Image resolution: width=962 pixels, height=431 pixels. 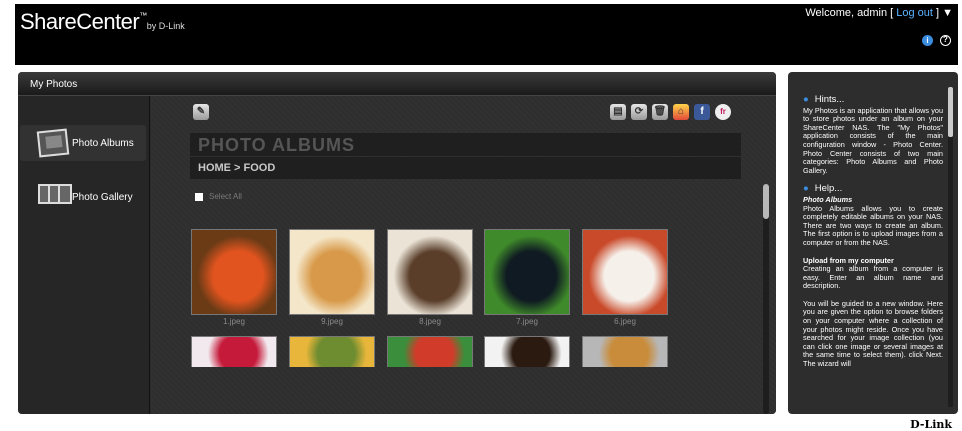 What do you see at coordinates (103, 143) in the screenshot?
I see `sidebar-item-label: Photo Albums` at bounding box center [103, 143].